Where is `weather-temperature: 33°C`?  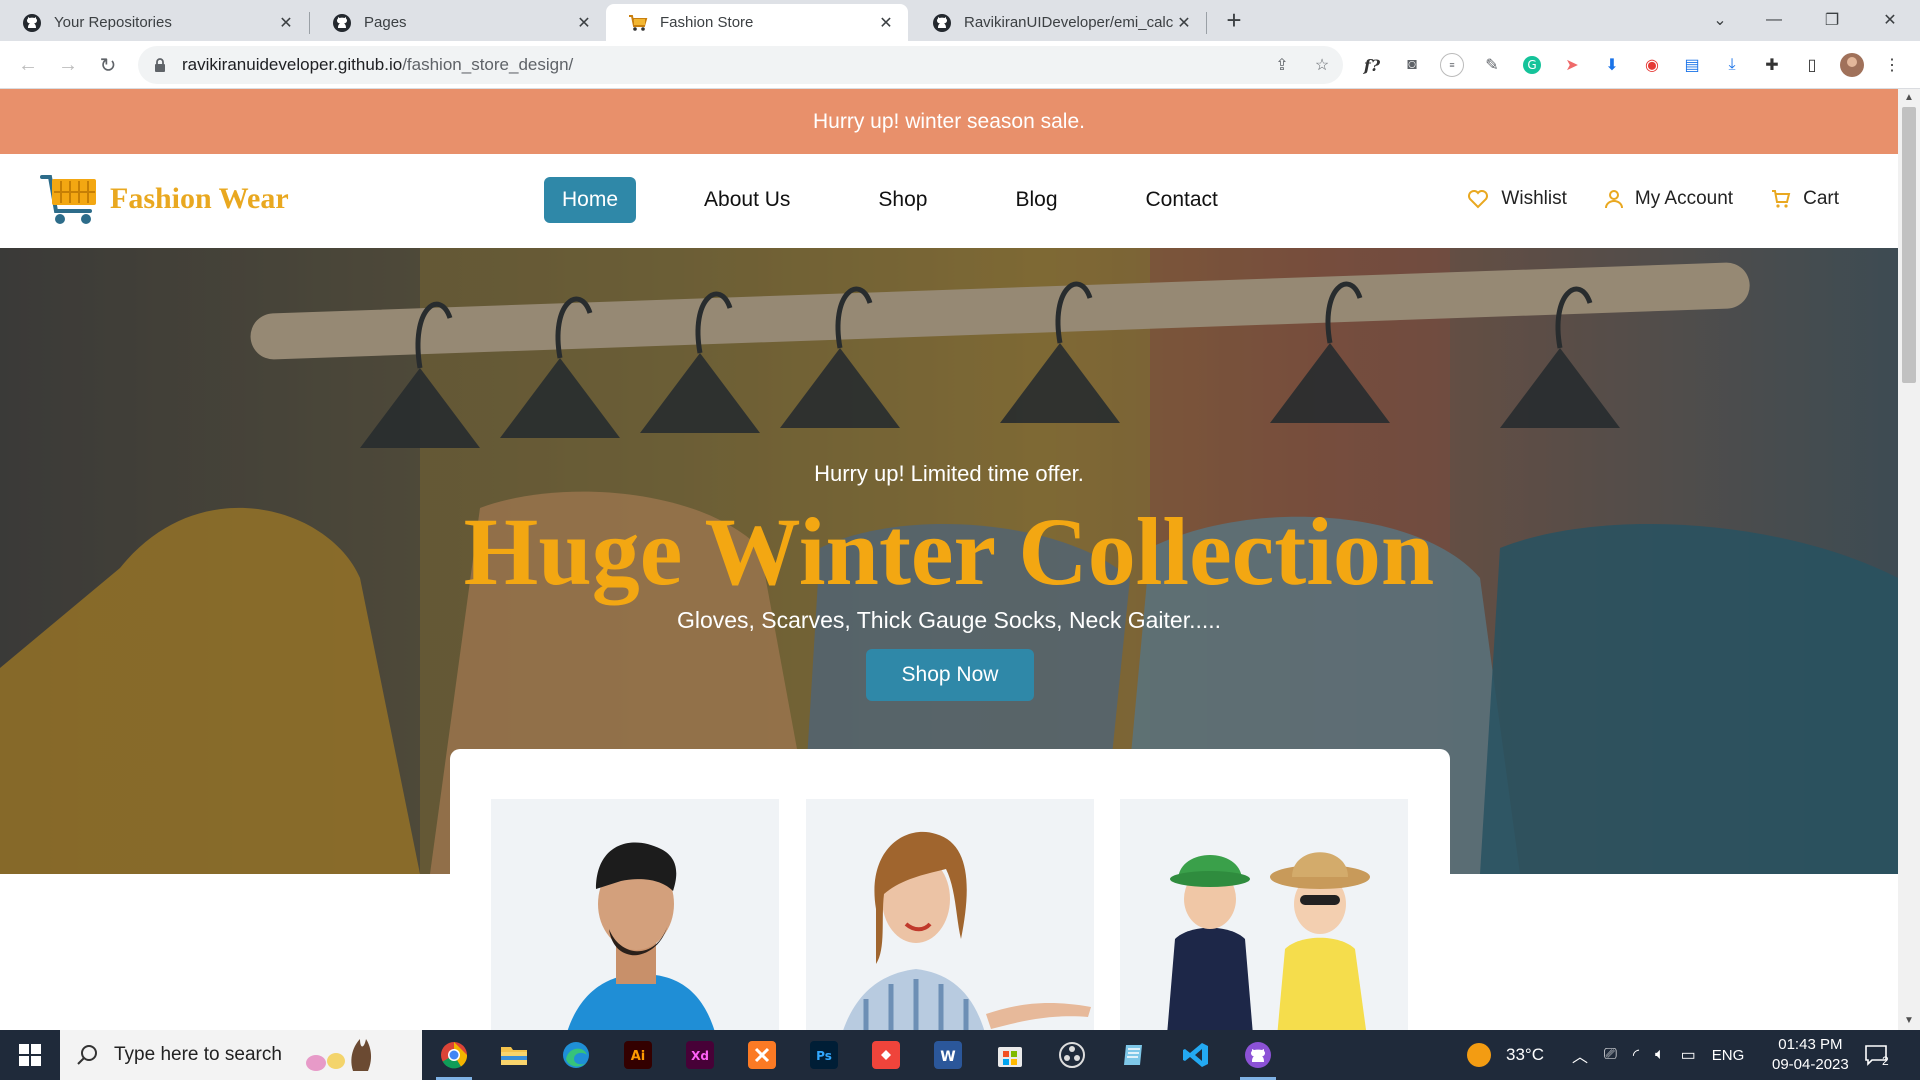 weather-temperature: 33°C is located at coordinates (1525, 1054).